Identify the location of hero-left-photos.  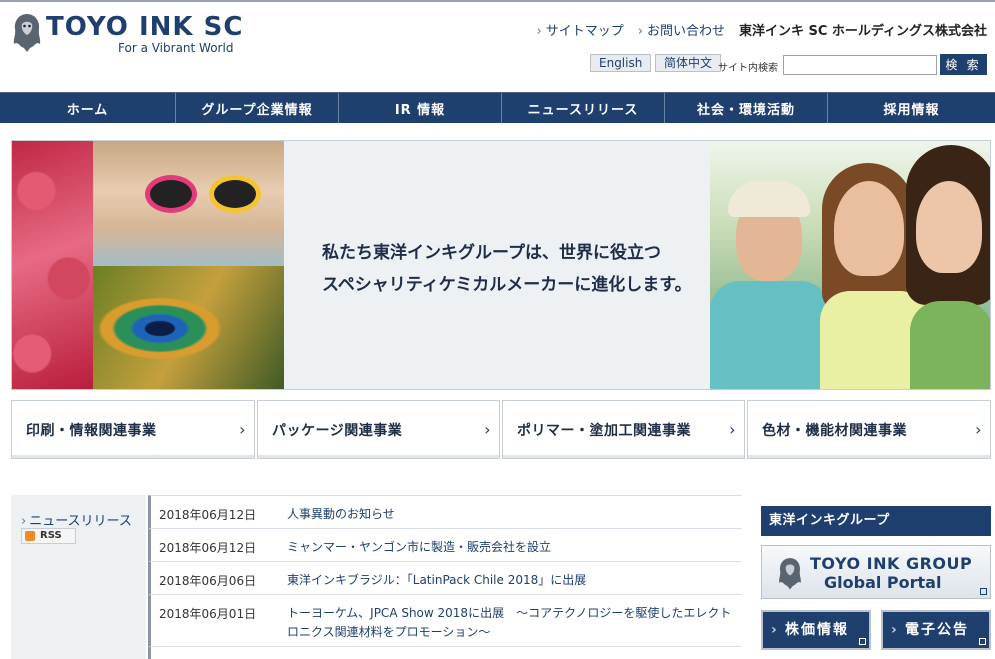
(148, 265).